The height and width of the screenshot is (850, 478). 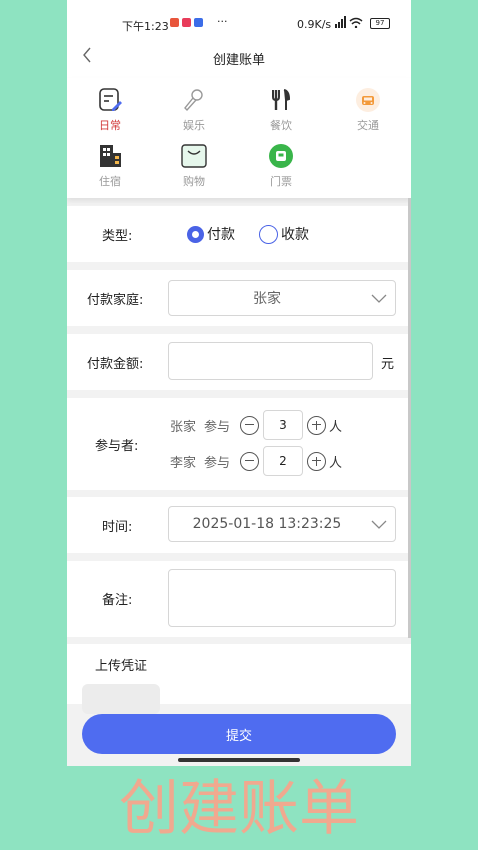 I want to click on category-dining: 餐饮, so click(x=281, y=109).